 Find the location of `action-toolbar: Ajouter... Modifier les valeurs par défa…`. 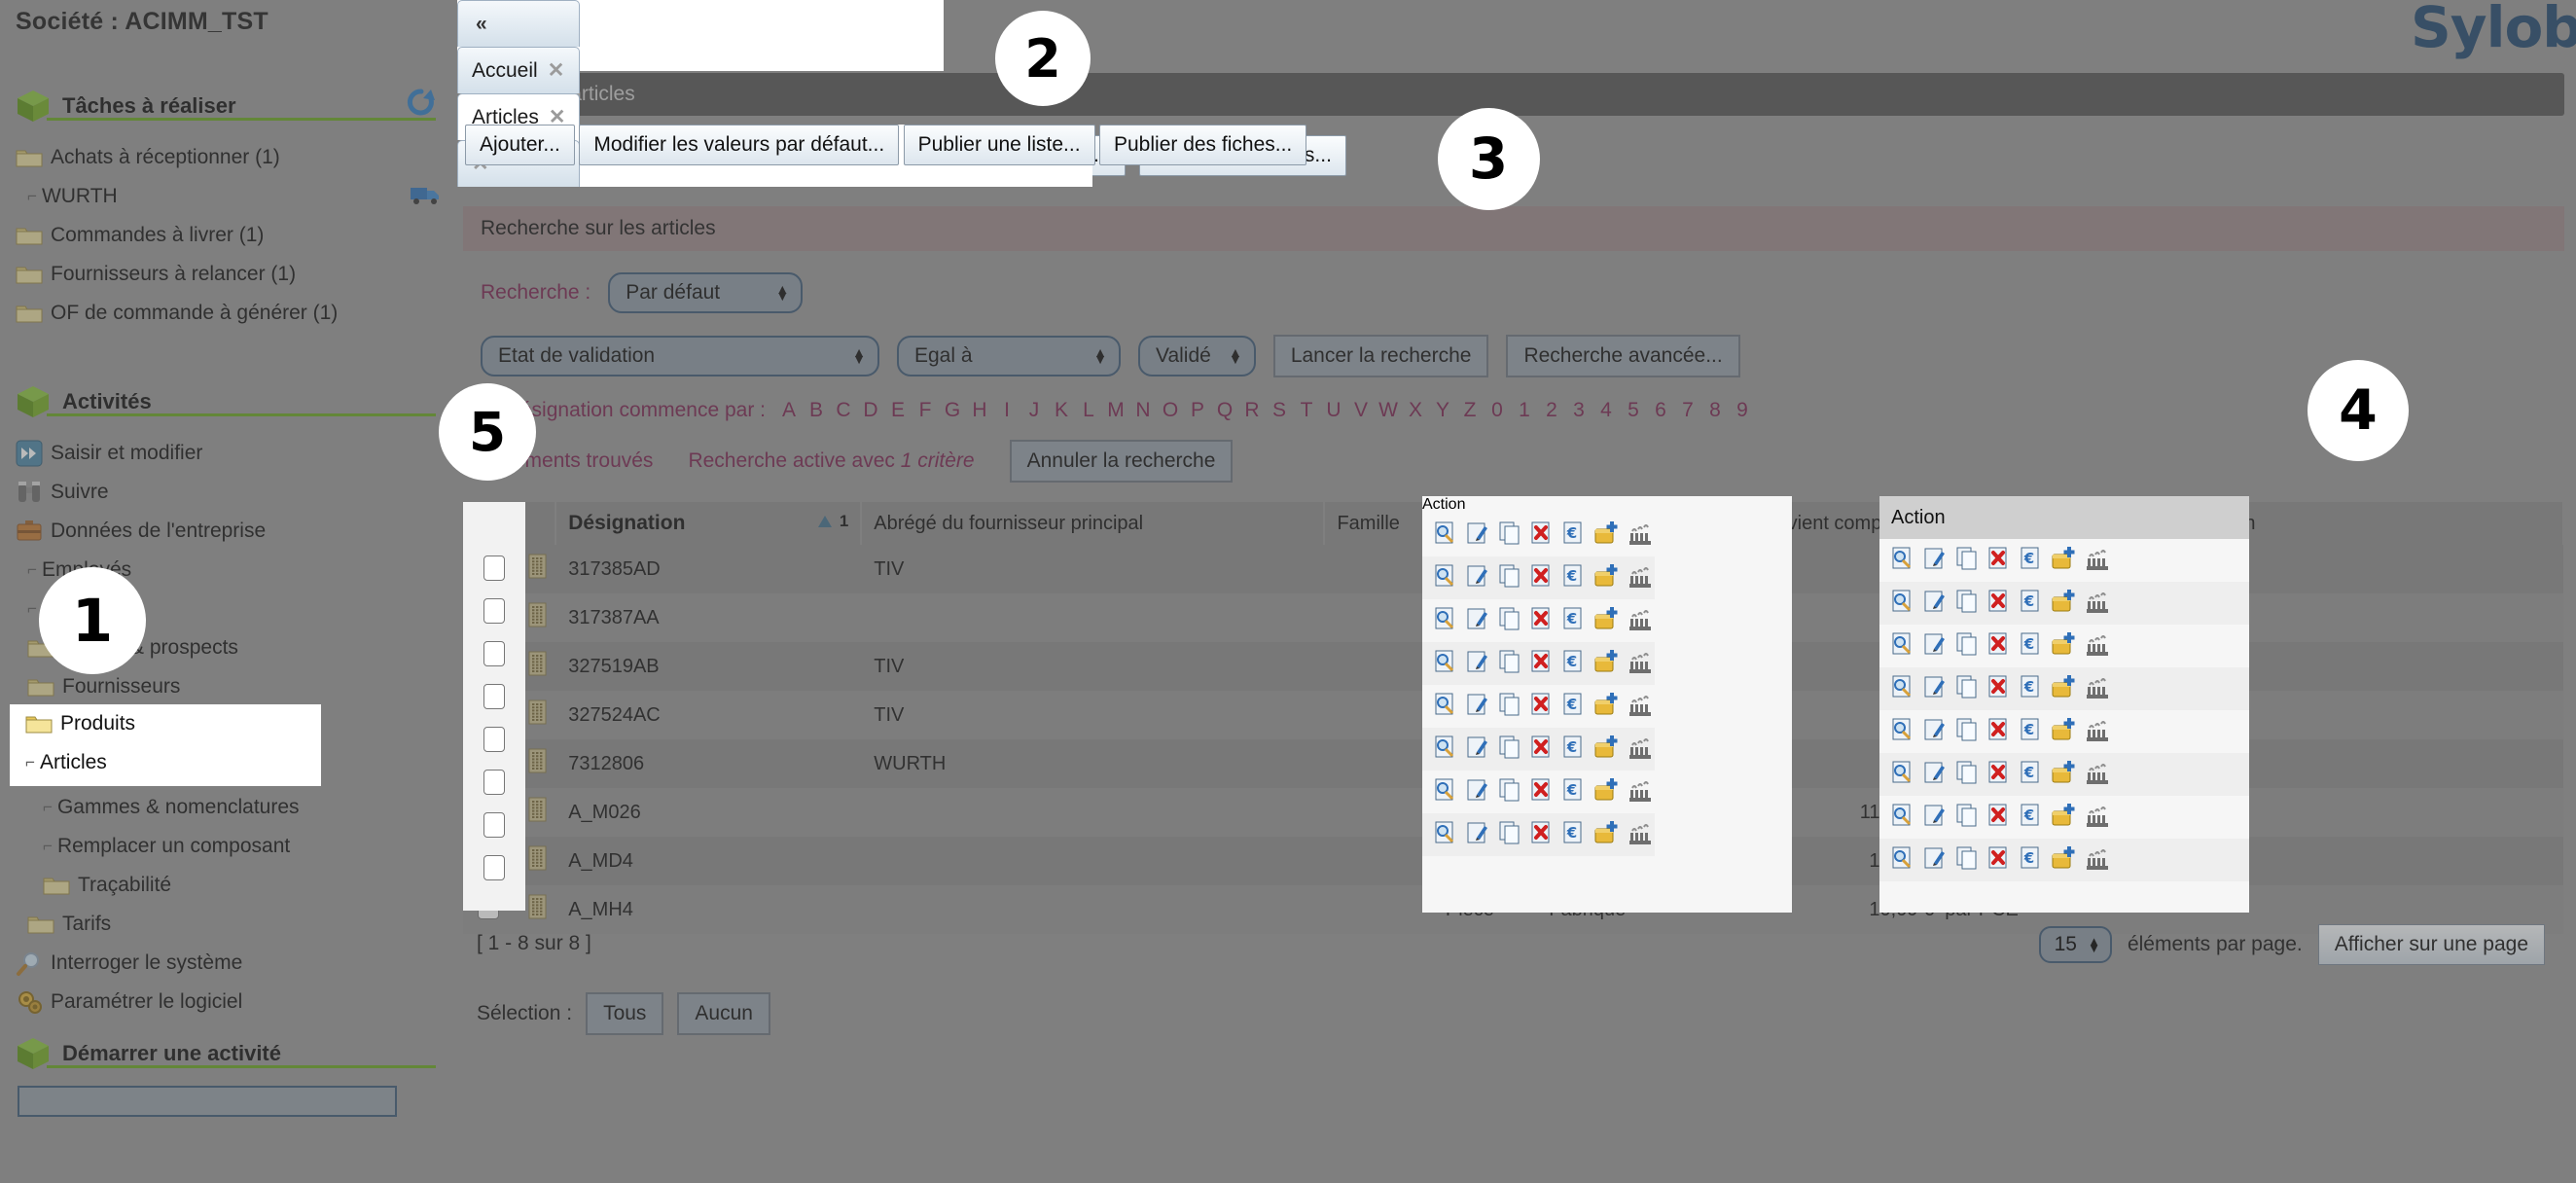

action-toolbar: Ajouter... Modifier les valeurs par défa… is located at coordinates (886, 145).